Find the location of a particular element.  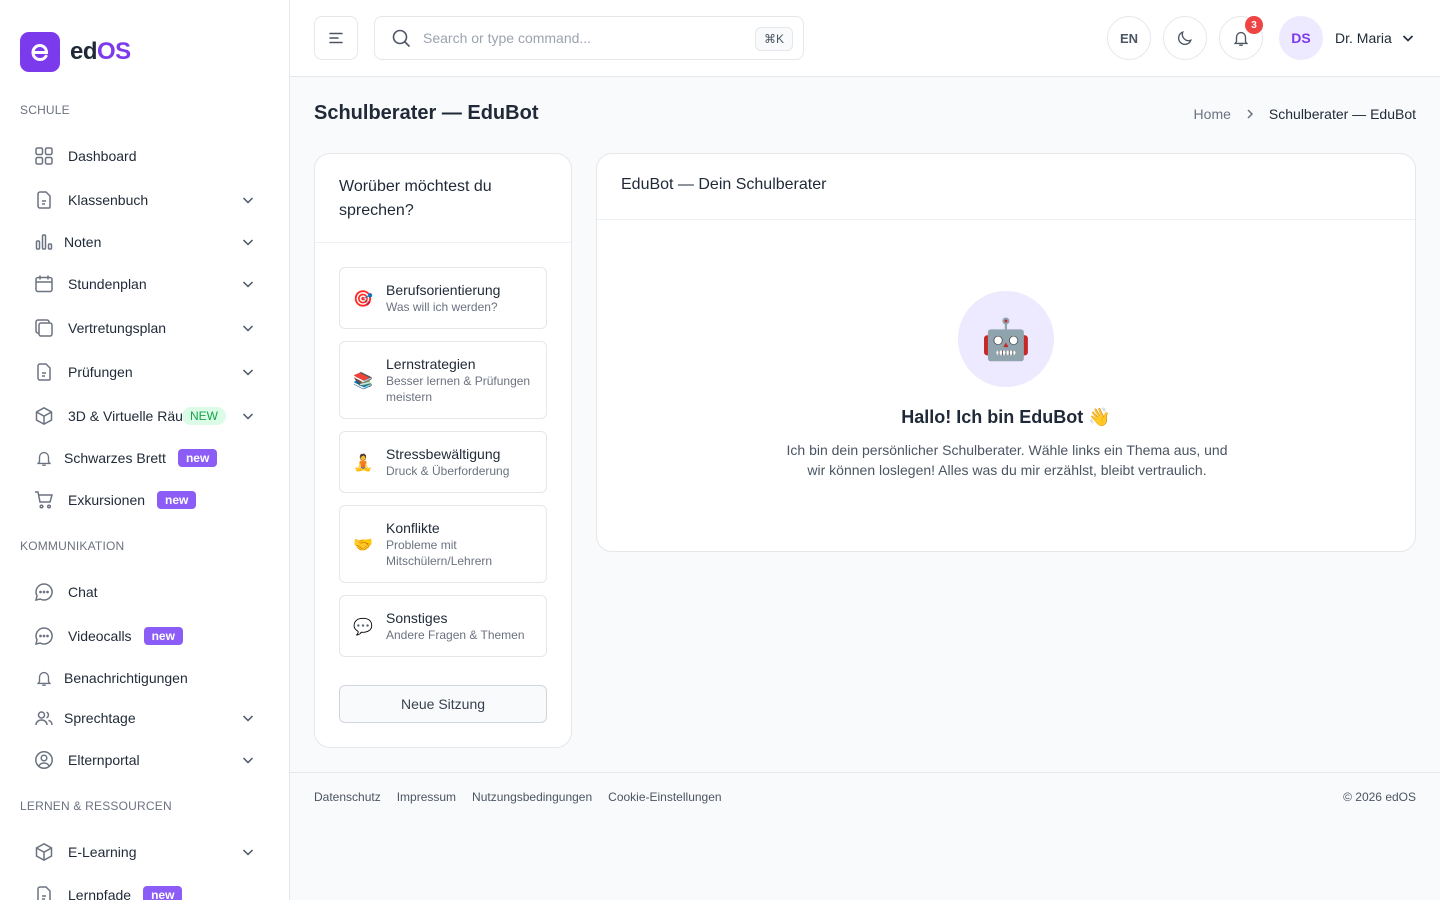

sidebar-item-noten: Noten is located at coordinates (145, 242).